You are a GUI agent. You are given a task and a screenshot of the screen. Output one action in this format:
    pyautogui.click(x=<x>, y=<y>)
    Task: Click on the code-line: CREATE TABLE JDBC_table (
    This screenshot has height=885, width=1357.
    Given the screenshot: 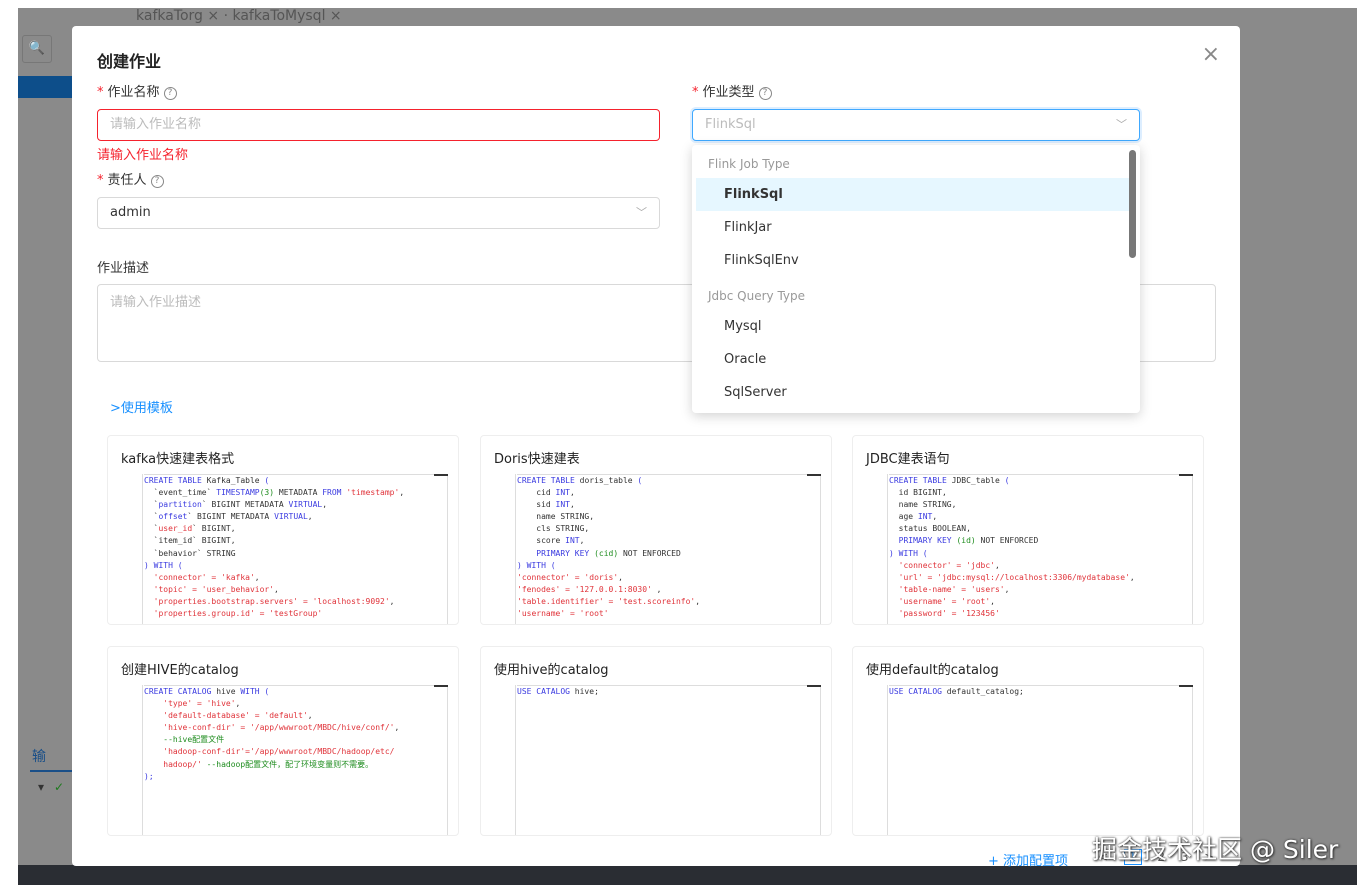 What is the action you would take?
    pyautogui.click(x=1040, y=480)
    